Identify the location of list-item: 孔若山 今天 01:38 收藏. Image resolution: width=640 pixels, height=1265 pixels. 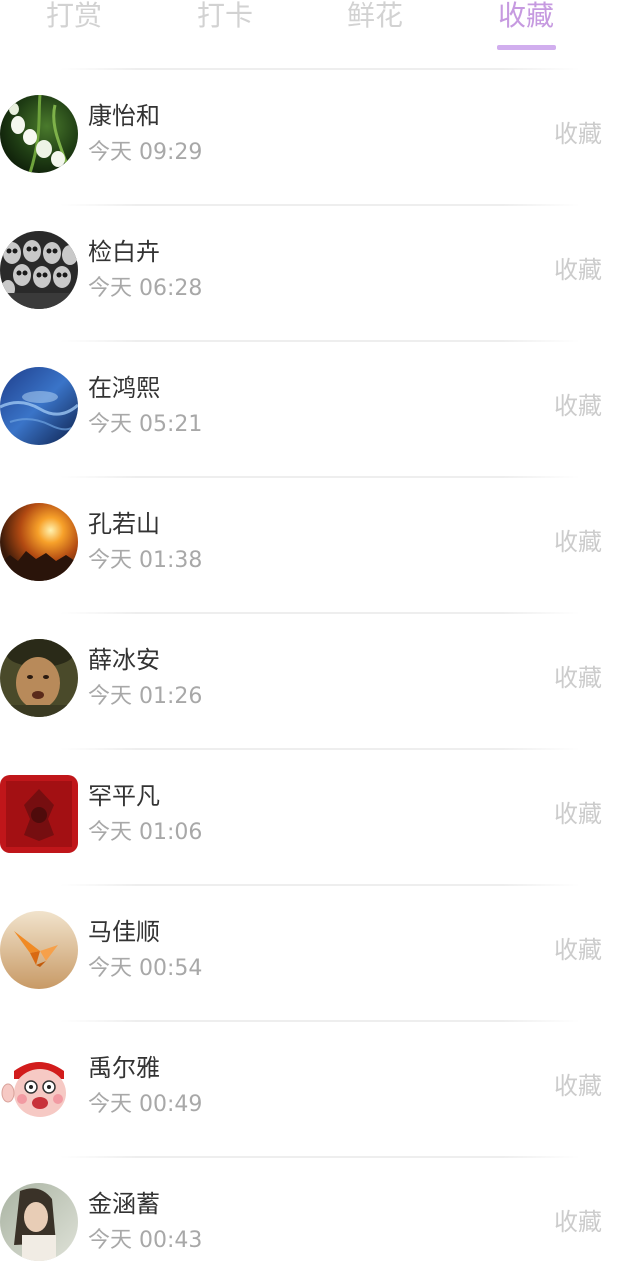
(320, 544).